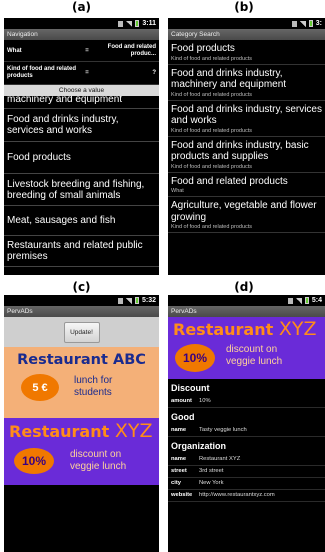 Image resolution: width=325 pixels, height=552 pixels. Describe the element at coordinates (203, 48) in the screenshot. I see `list-item-title: Food products` at that location.